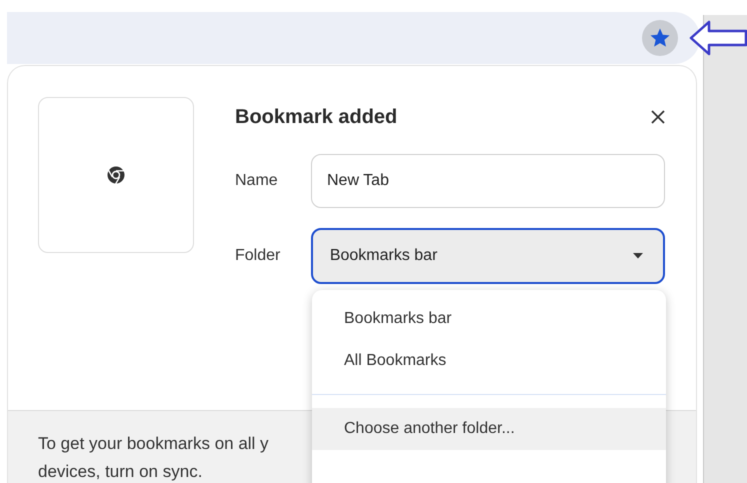 This screenshot has width=747, height=483. I want to click on browser-logo-icon, so click(116, 175).